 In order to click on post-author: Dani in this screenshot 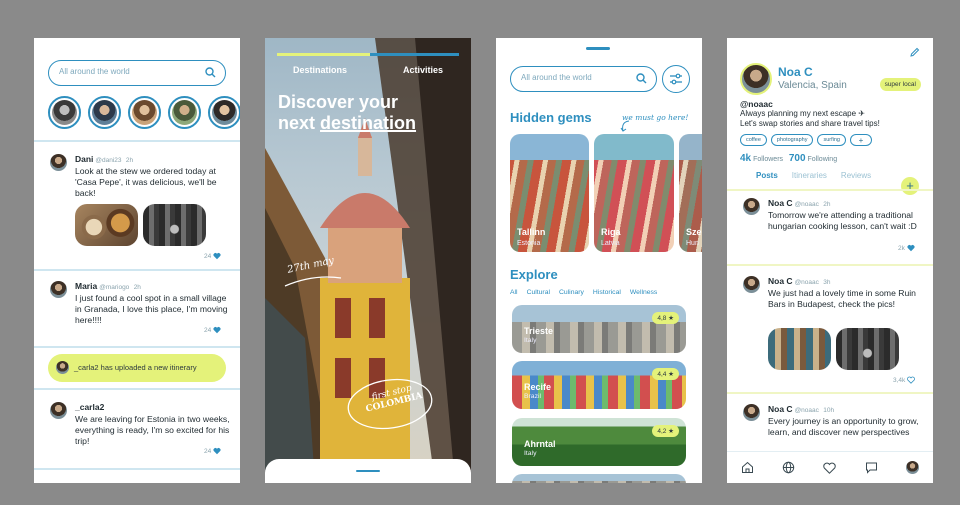, I will do `click(84, 159)`.